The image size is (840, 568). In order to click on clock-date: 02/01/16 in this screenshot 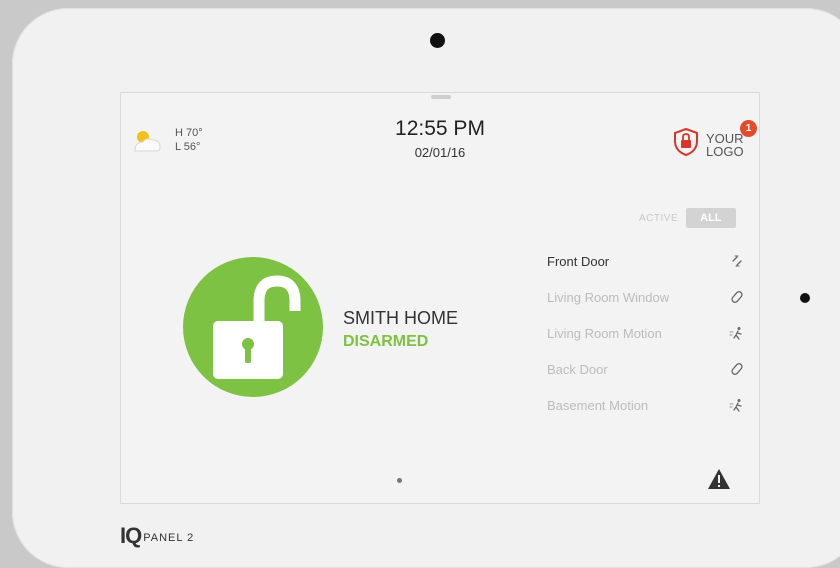, I will do `click(440, 152)`.